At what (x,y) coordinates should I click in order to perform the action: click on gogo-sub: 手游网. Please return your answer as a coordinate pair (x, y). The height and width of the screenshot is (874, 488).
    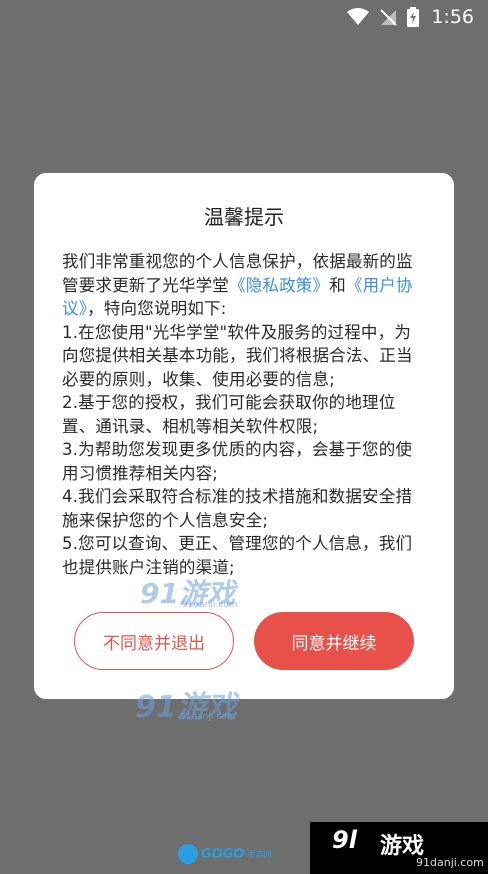
    Looking at the image, I should click on (259, 854).